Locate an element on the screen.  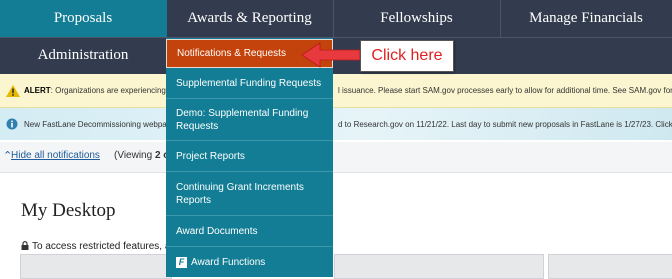
restricted-notice: To access restricted features, a is located at coordinates (95, 246).